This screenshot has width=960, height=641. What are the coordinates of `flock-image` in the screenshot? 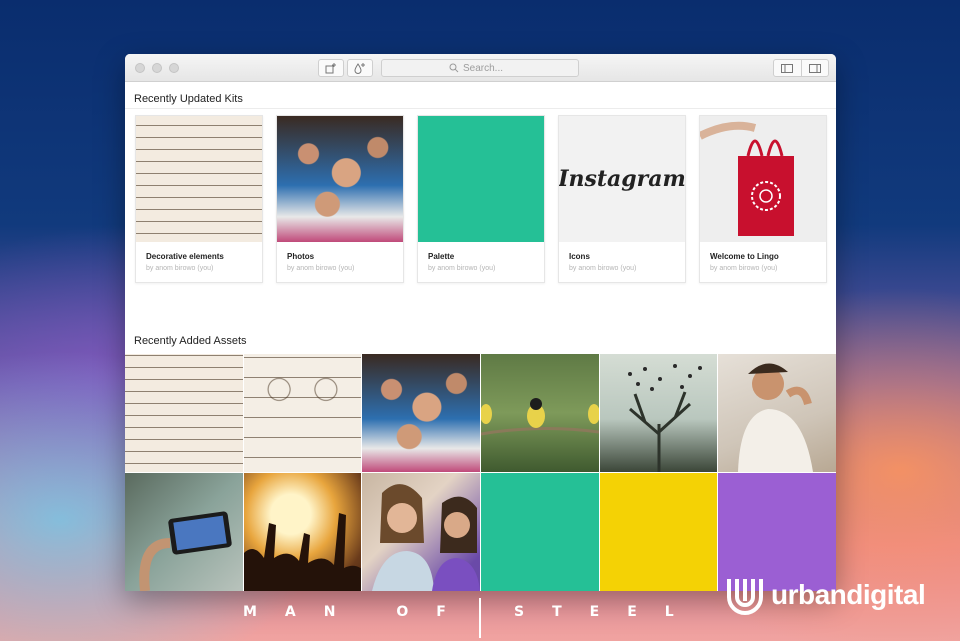 It's located at (664, 418).